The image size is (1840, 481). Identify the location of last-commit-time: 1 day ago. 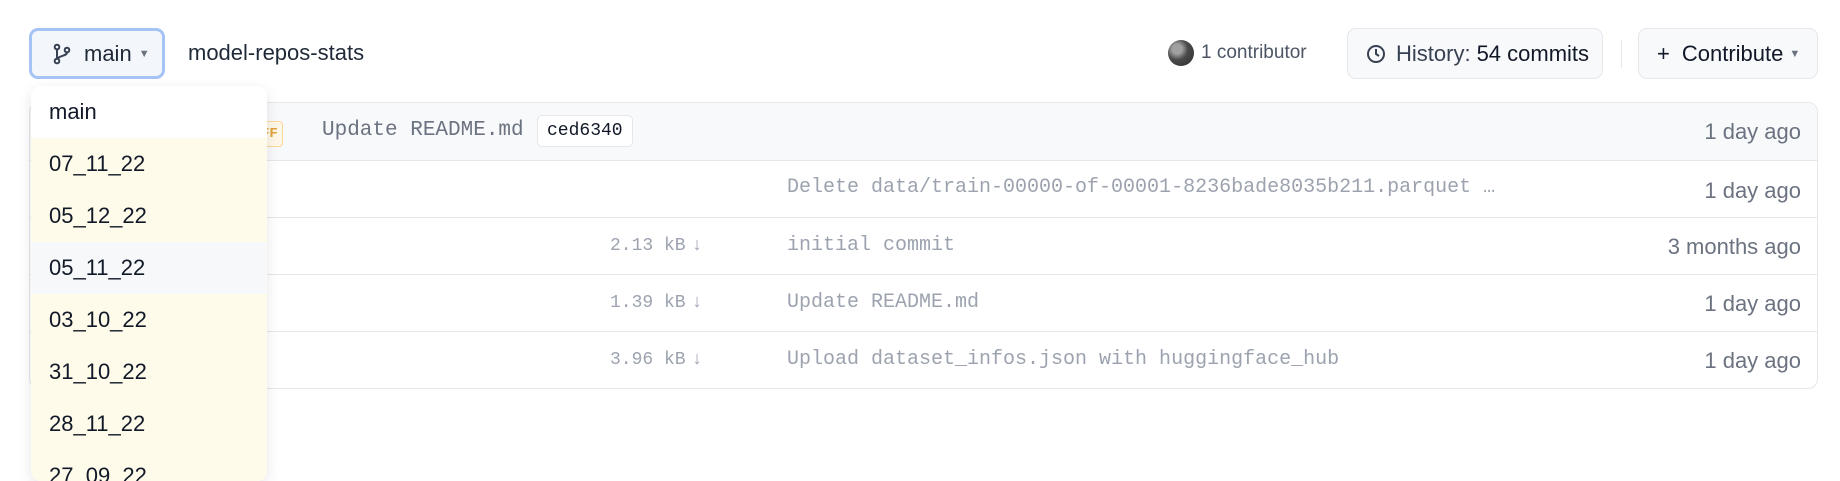
(1752, 131).